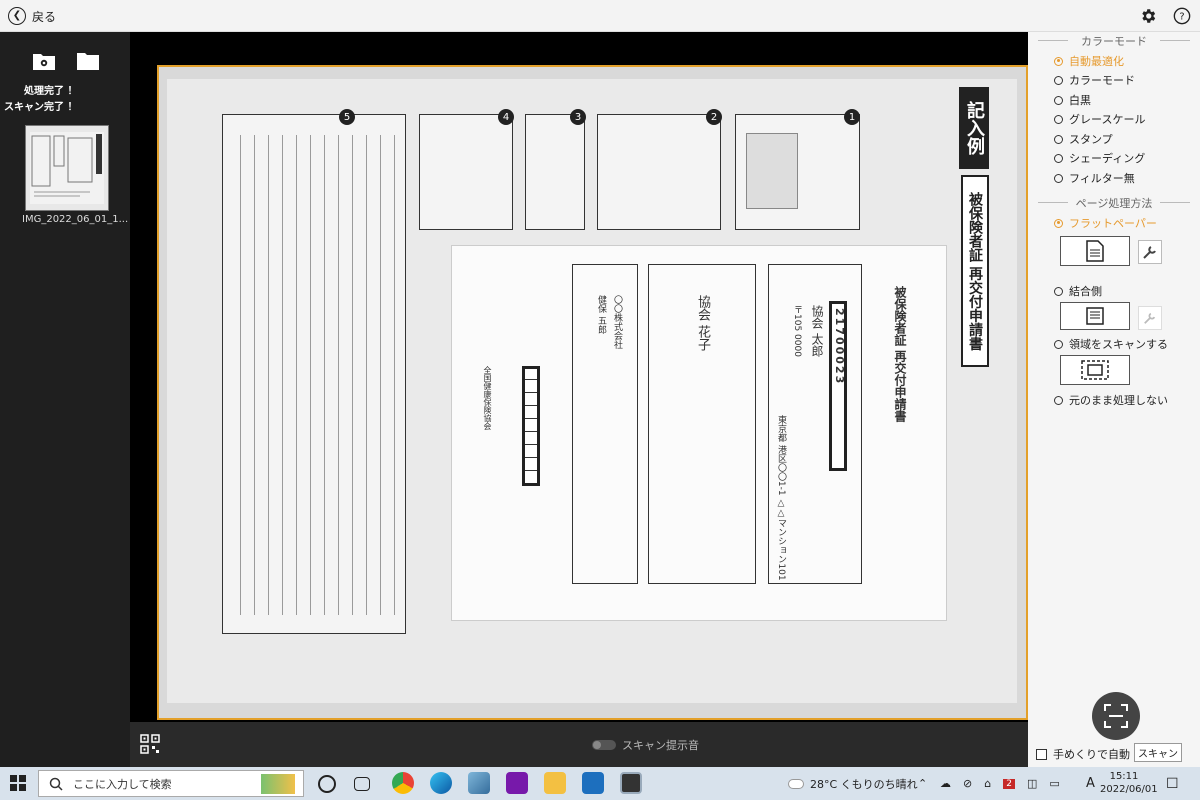 The height and width of the screenshot is (800, 1200). What do you see at coordinates (44, 61) in the screenshot?
I see `folder-settings-icon` at bounding box center [44, 61].